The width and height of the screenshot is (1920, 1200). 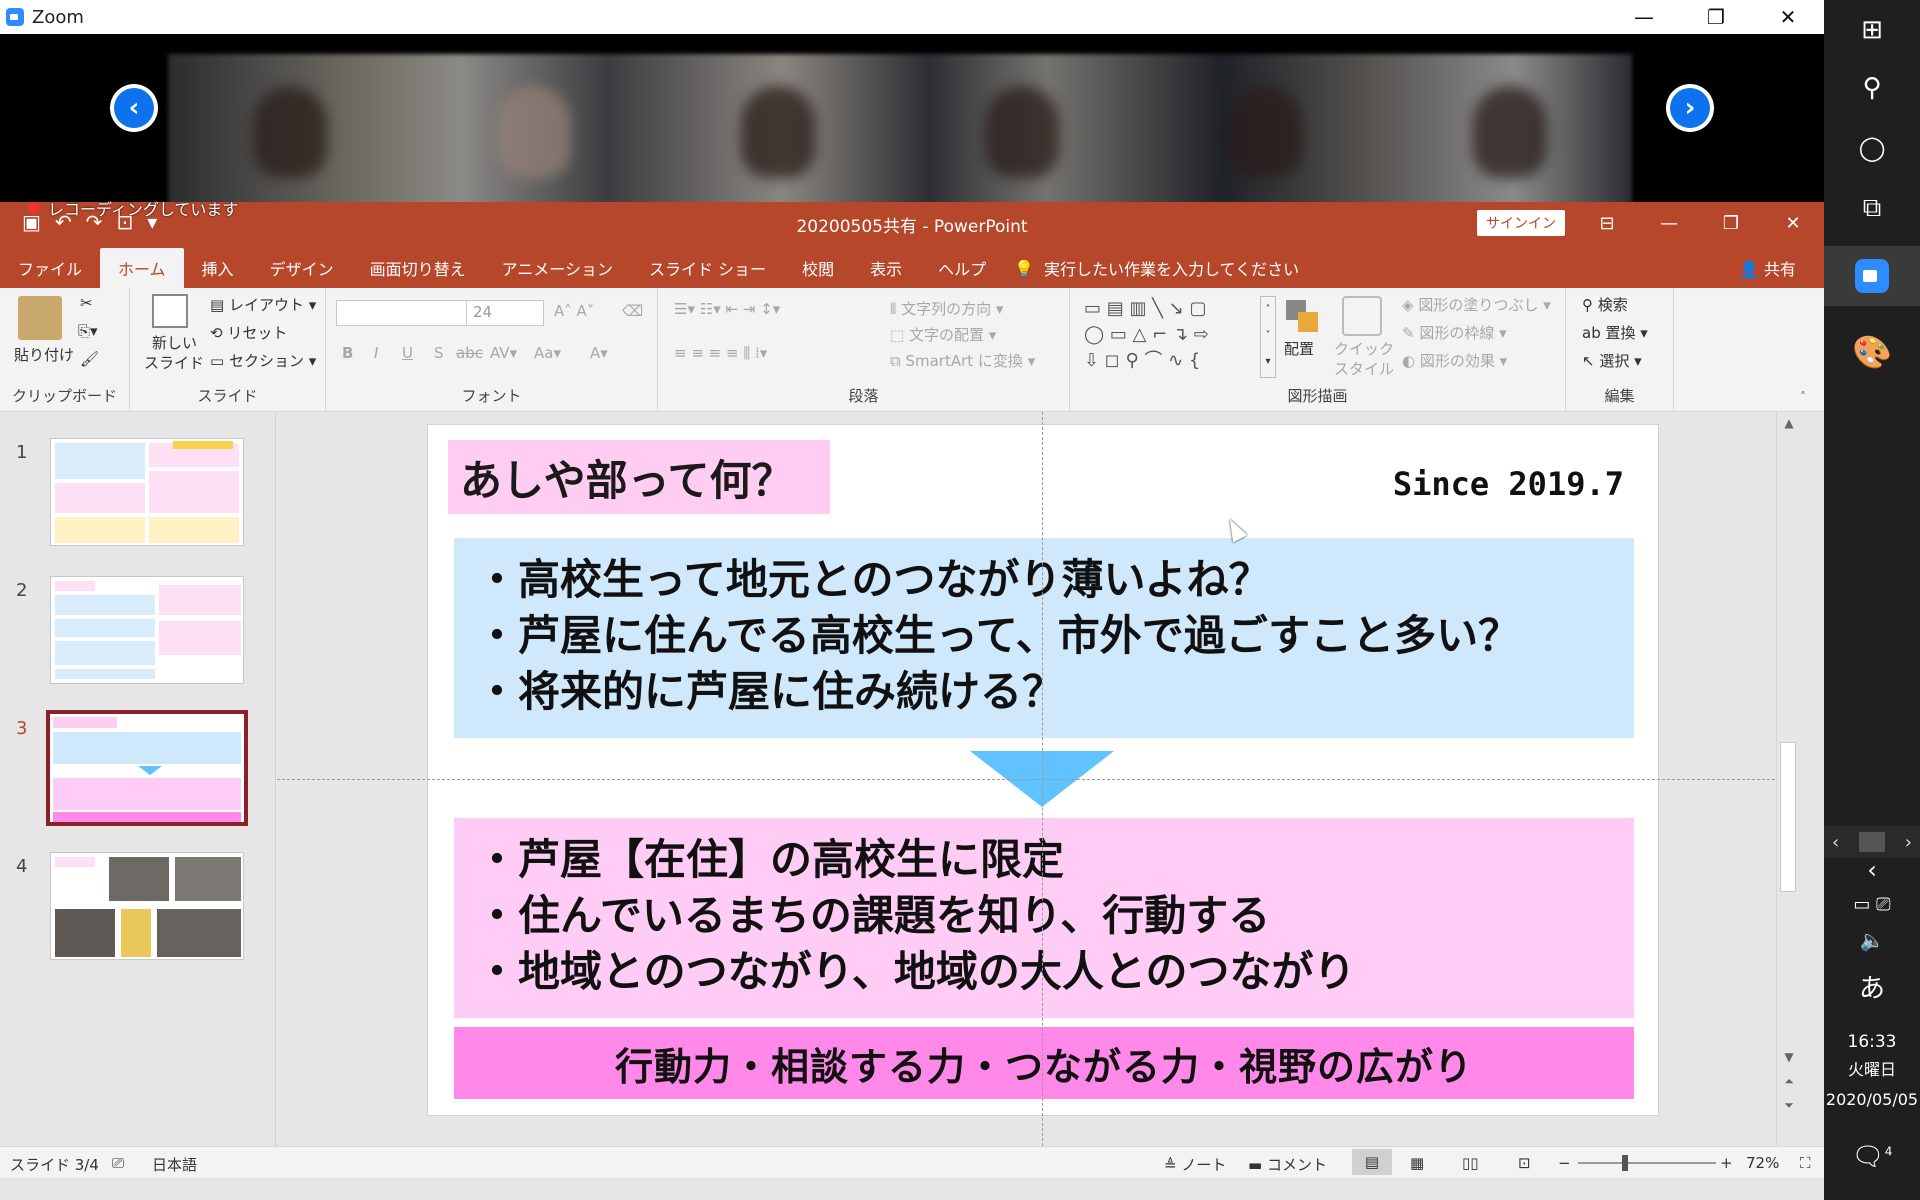 I want to click on action-center-icon: 🗨4, so click(x=1872, y=1157).